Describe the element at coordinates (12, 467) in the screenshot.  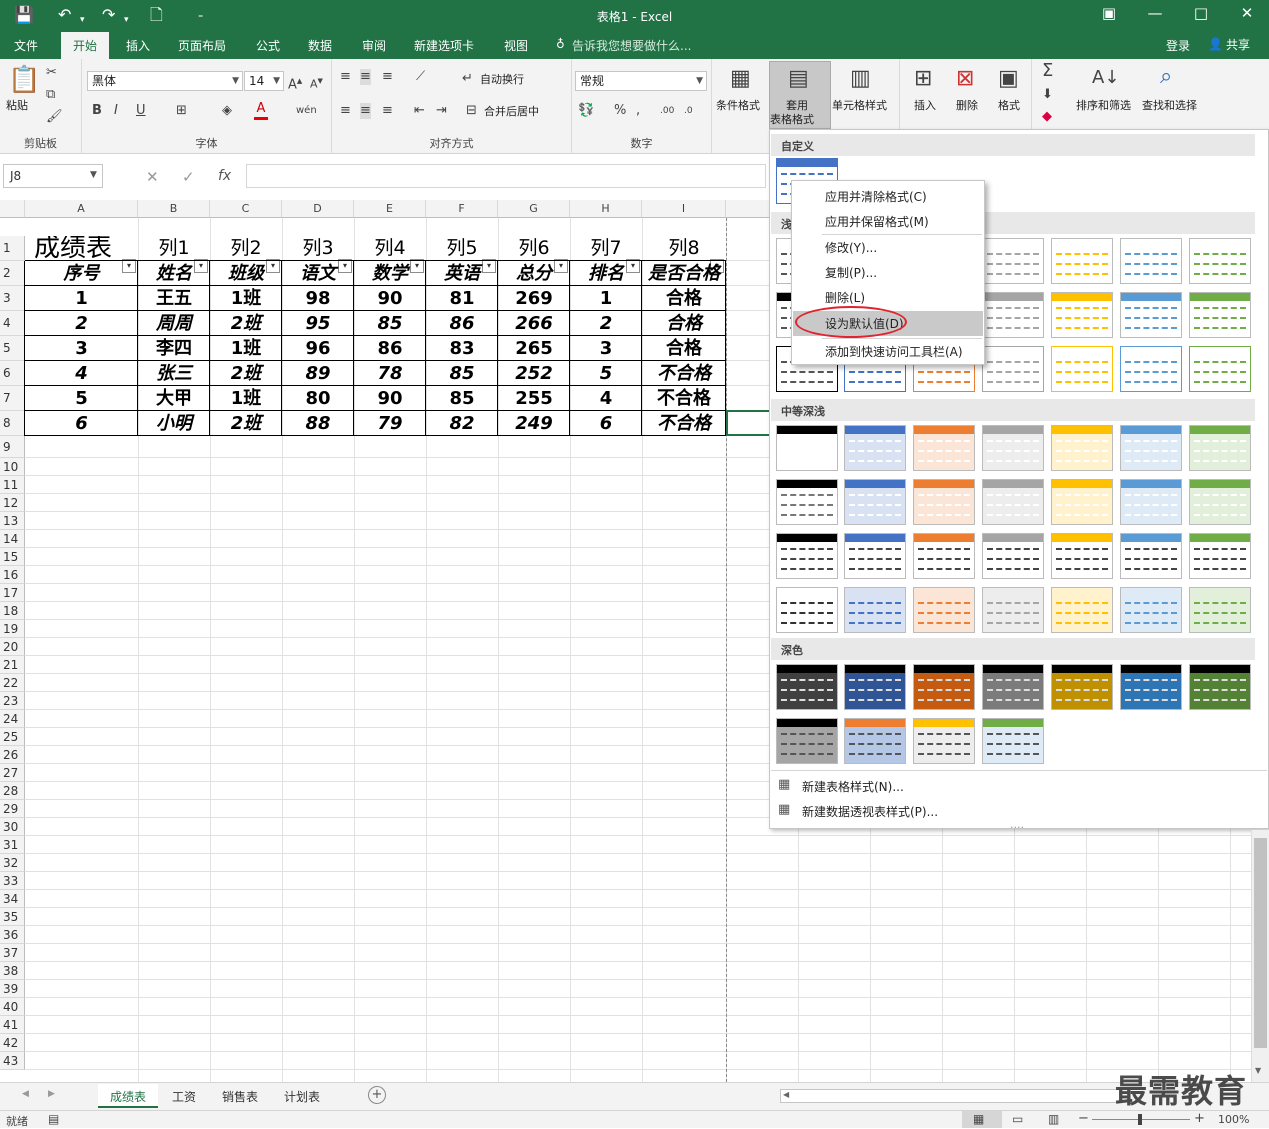
I see `row-header: 10` at that location.